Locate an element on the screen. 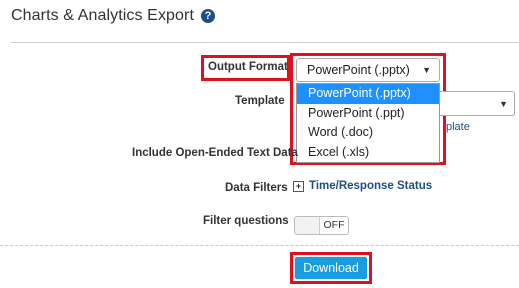  footer-divider is located at coordinates (259, 245).